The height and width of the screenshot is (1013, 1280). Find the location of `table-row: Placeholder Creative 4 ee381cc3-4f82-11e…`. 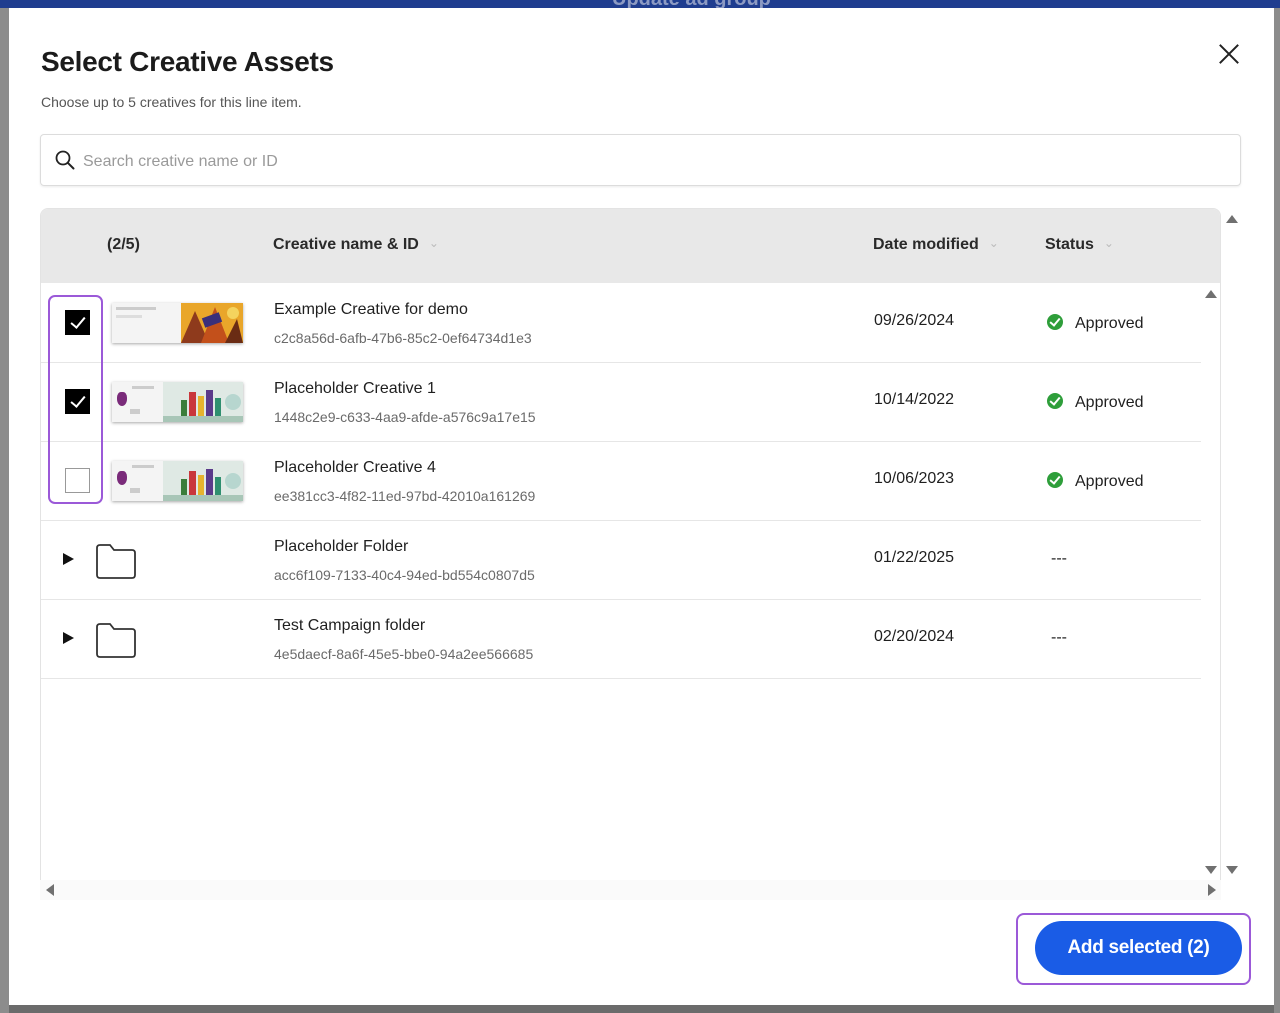

table-row: Placeholder Creative 4 ee381cc3-4f82-11e… is located at coordinates (621, 481).